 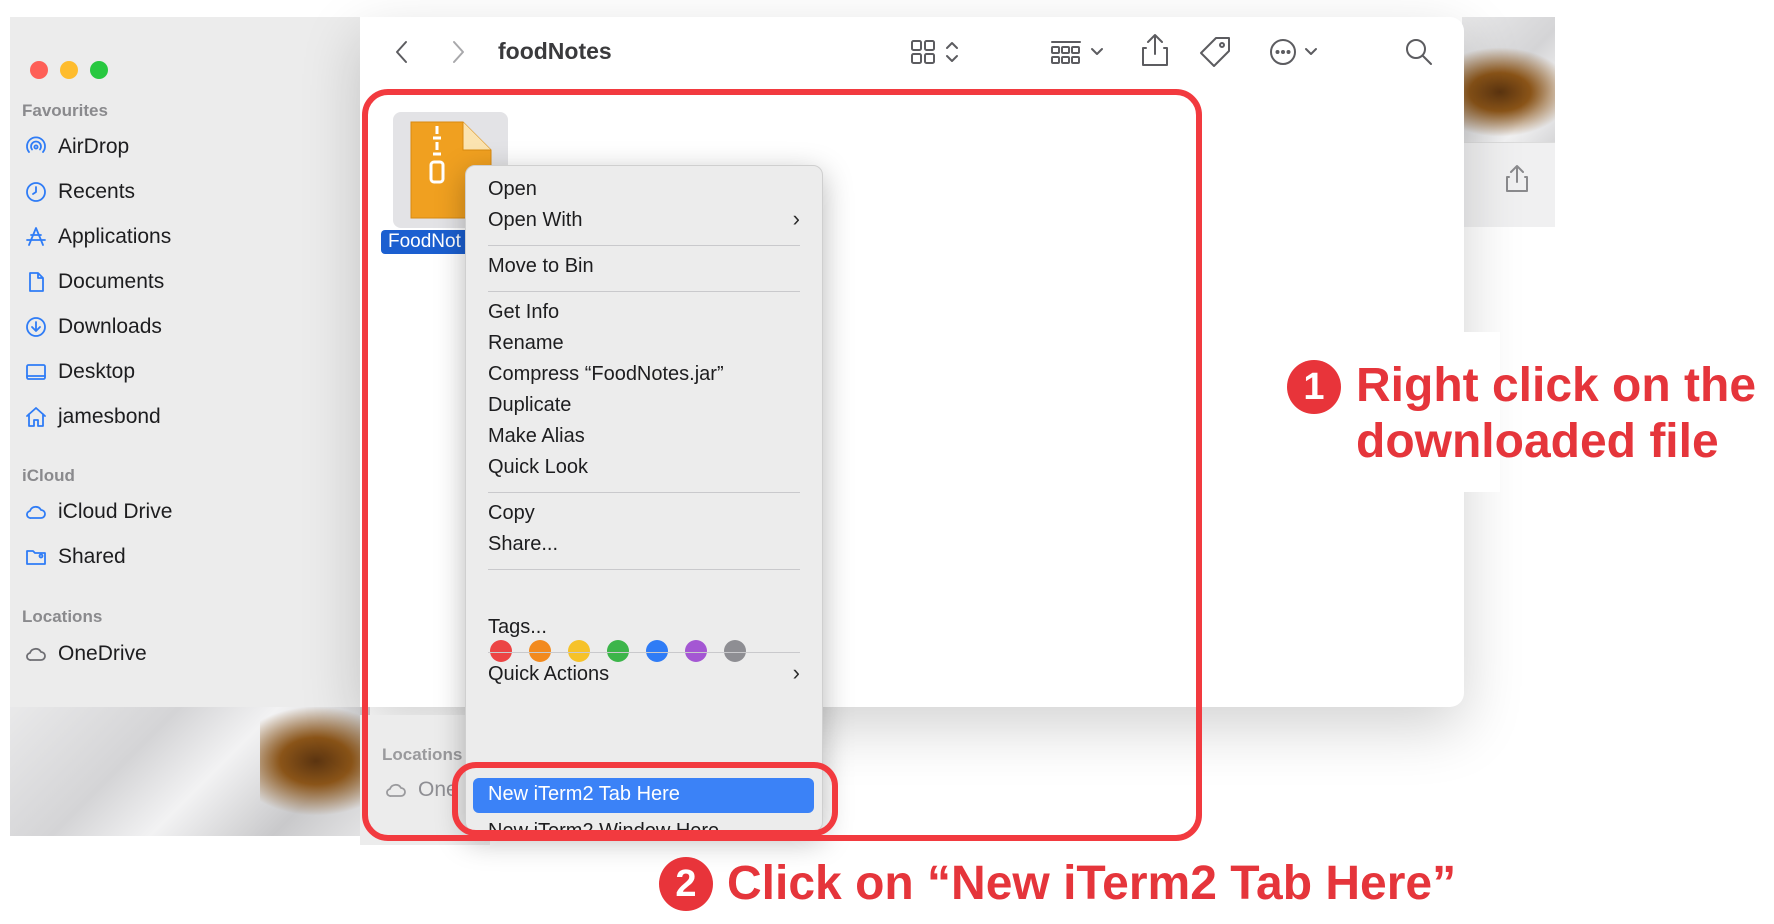 I want to click on favourites-heading: Favourites, so click(x=65, y=110).